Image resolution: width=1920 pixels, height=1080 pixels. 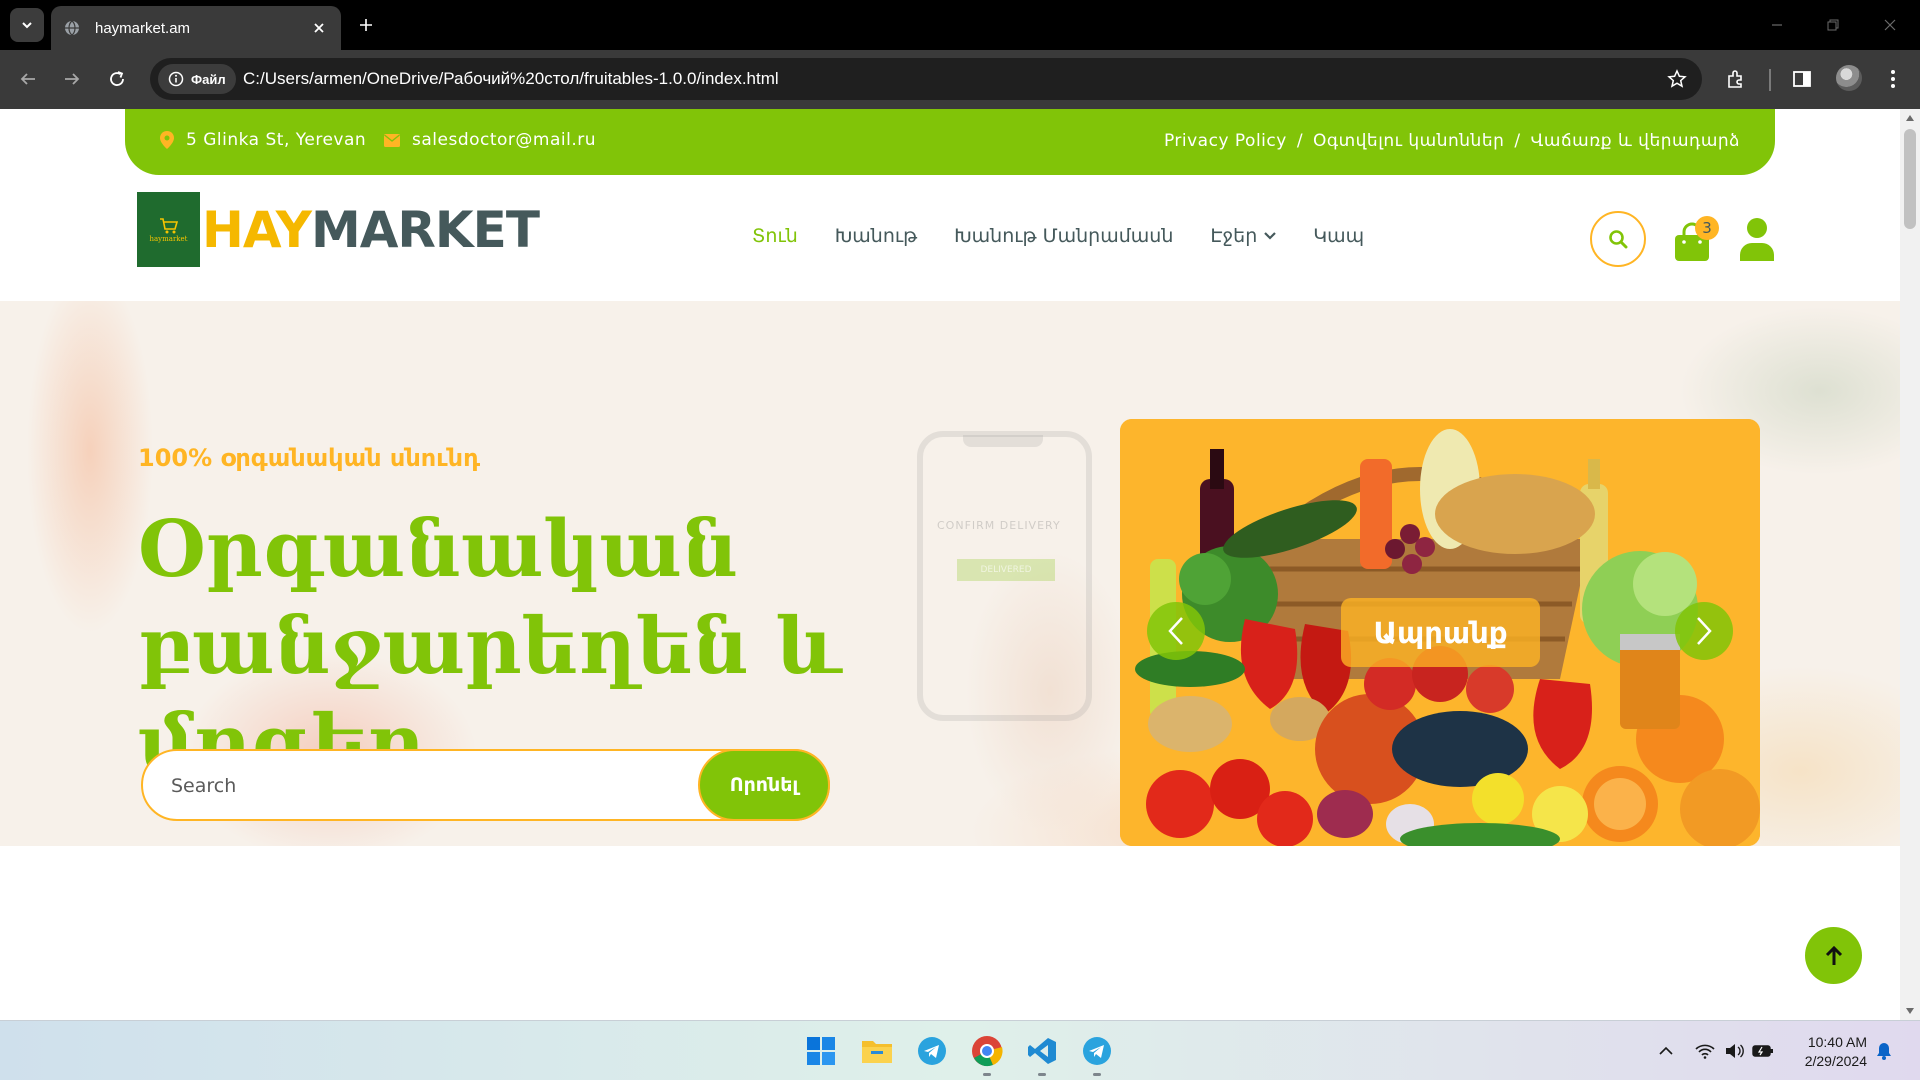 What do you see at coordinates (1705, 1051) in the screenshot?
I see `wifi-icon` at bounding box center [1705, 1051].